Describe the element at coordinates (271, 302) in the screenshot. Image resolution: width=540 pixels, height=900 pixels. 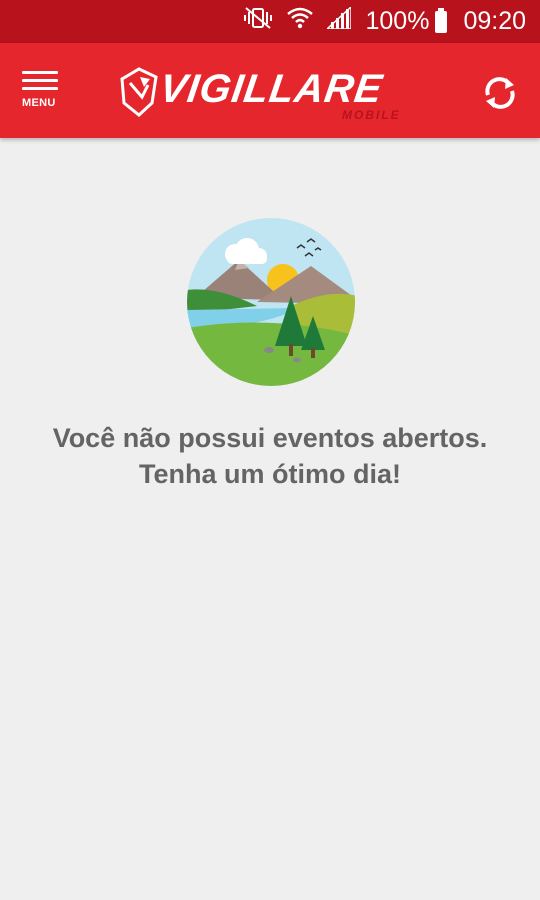
I see `landscape-illustration` at that location.